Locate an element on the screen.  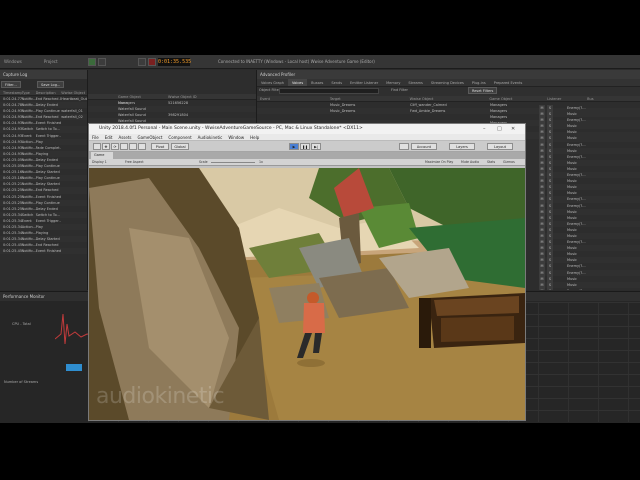
pause-button-icon: ❚❚ is located at coordinates (305, 146).